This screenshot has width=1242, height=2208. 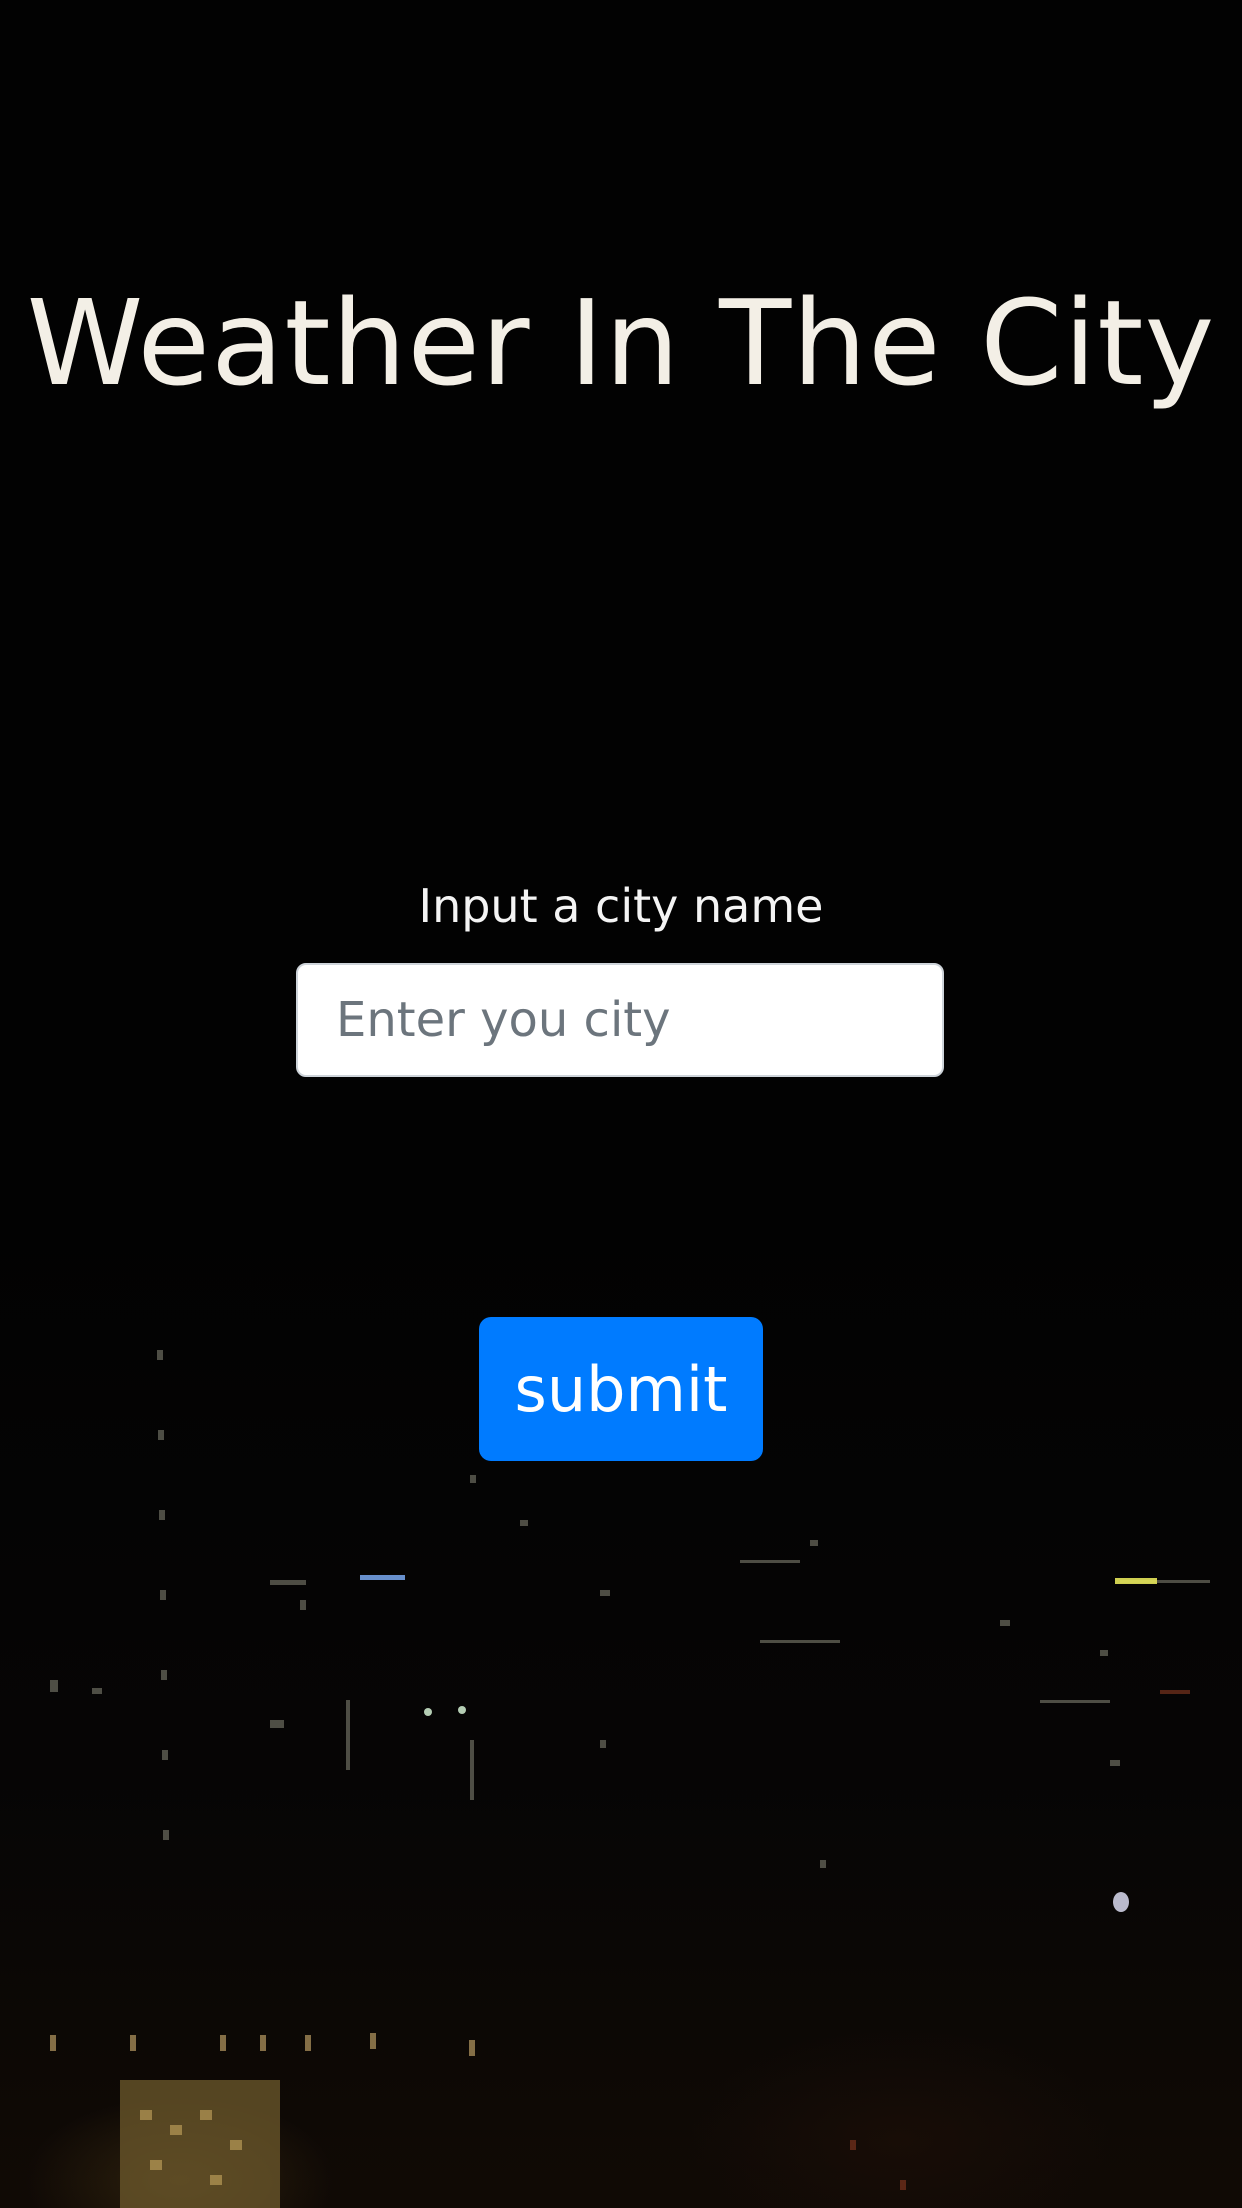 I want to click on submit-button: submit, so click(x=621, y=1389).